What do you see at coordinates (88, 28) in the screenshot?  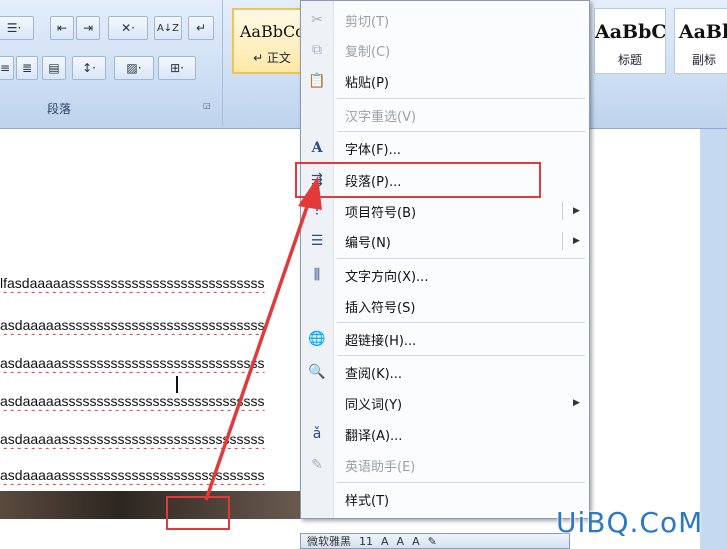 I see `increase-indent-button: ⇥` at bounding box center [88, 28].